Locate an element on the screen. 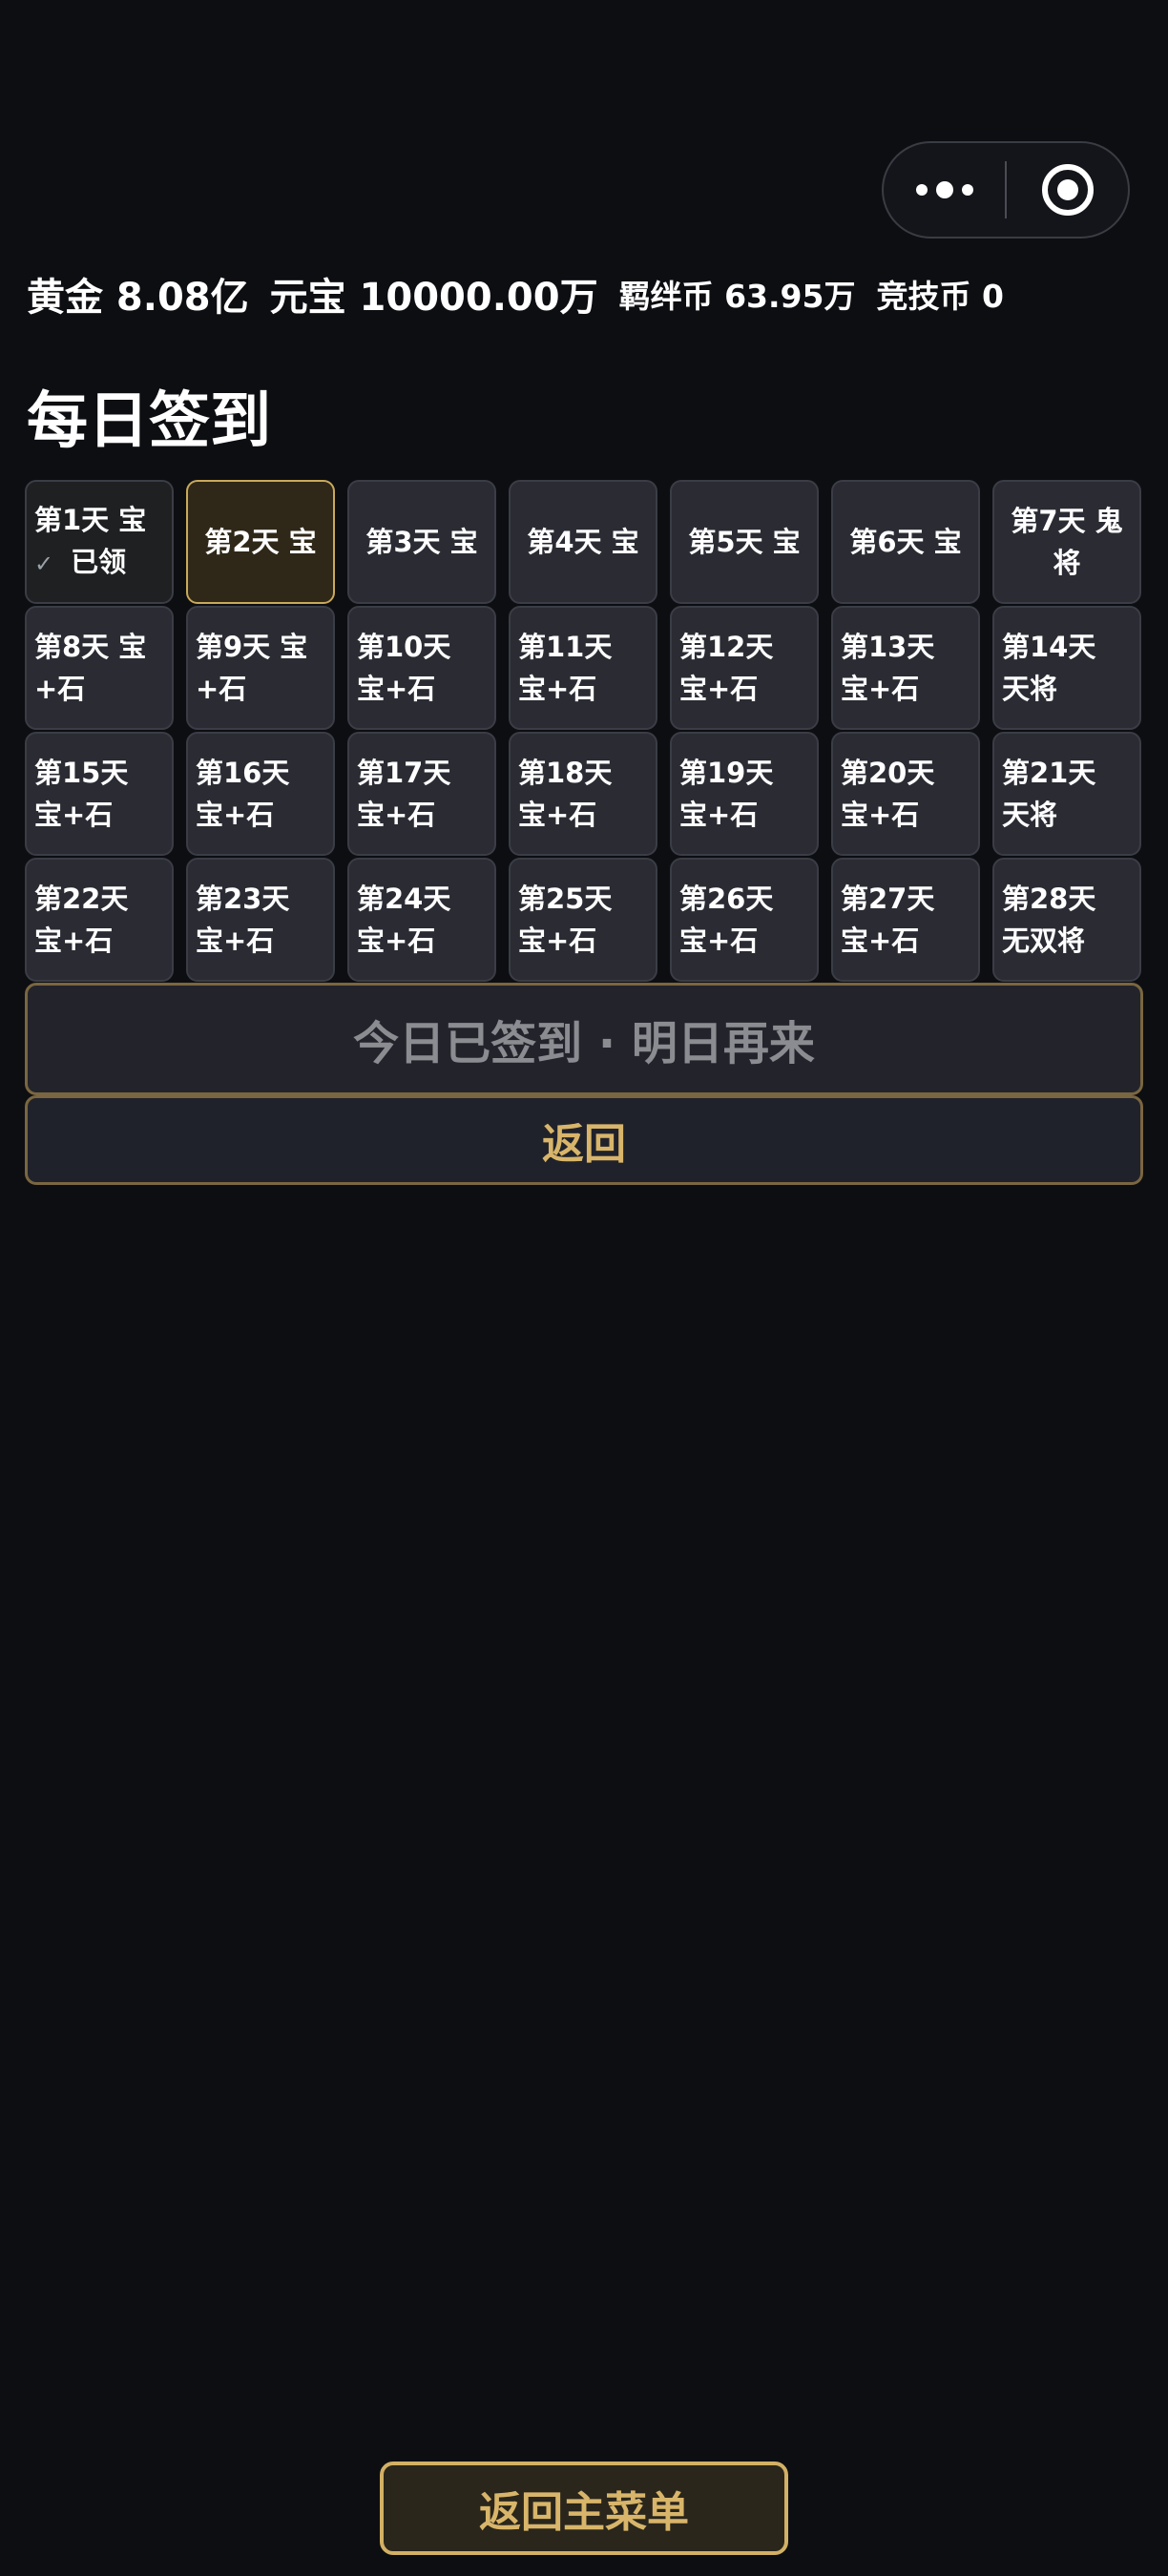 The height and width of the screenshot is (2576, 1168). day-cell: 第21天 天将 is located at coordinates (1066, 794).